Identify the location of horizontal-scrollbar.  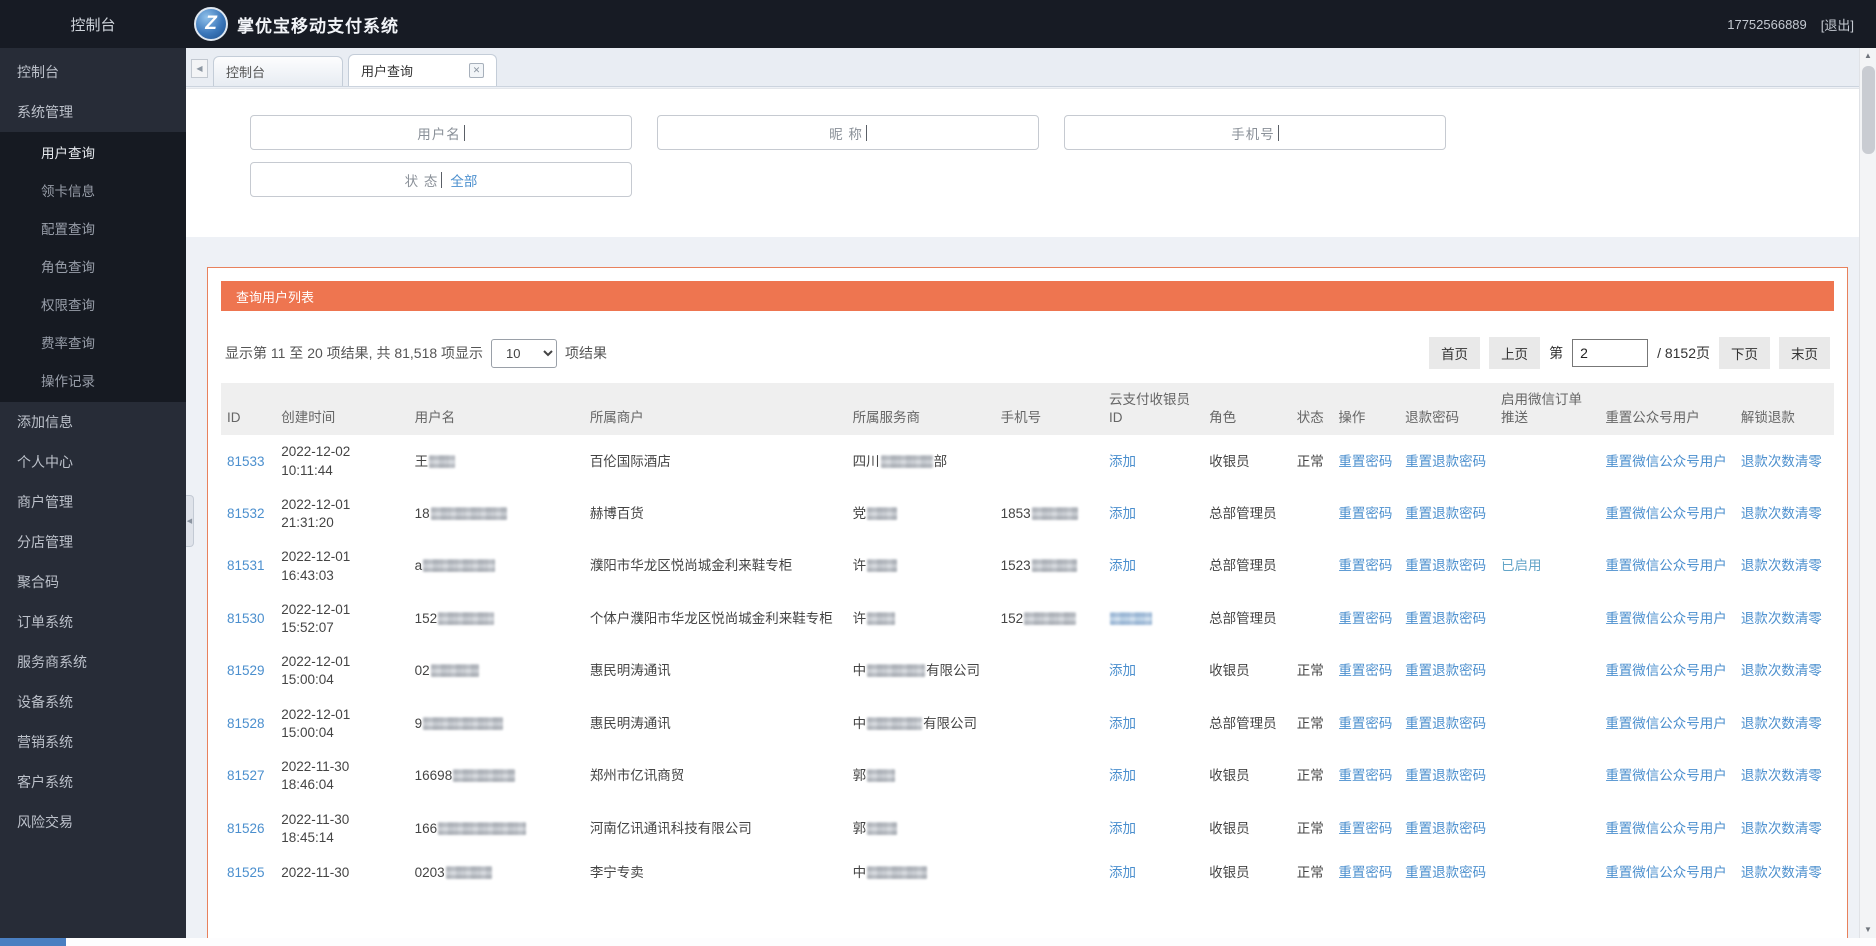
(938, 942).